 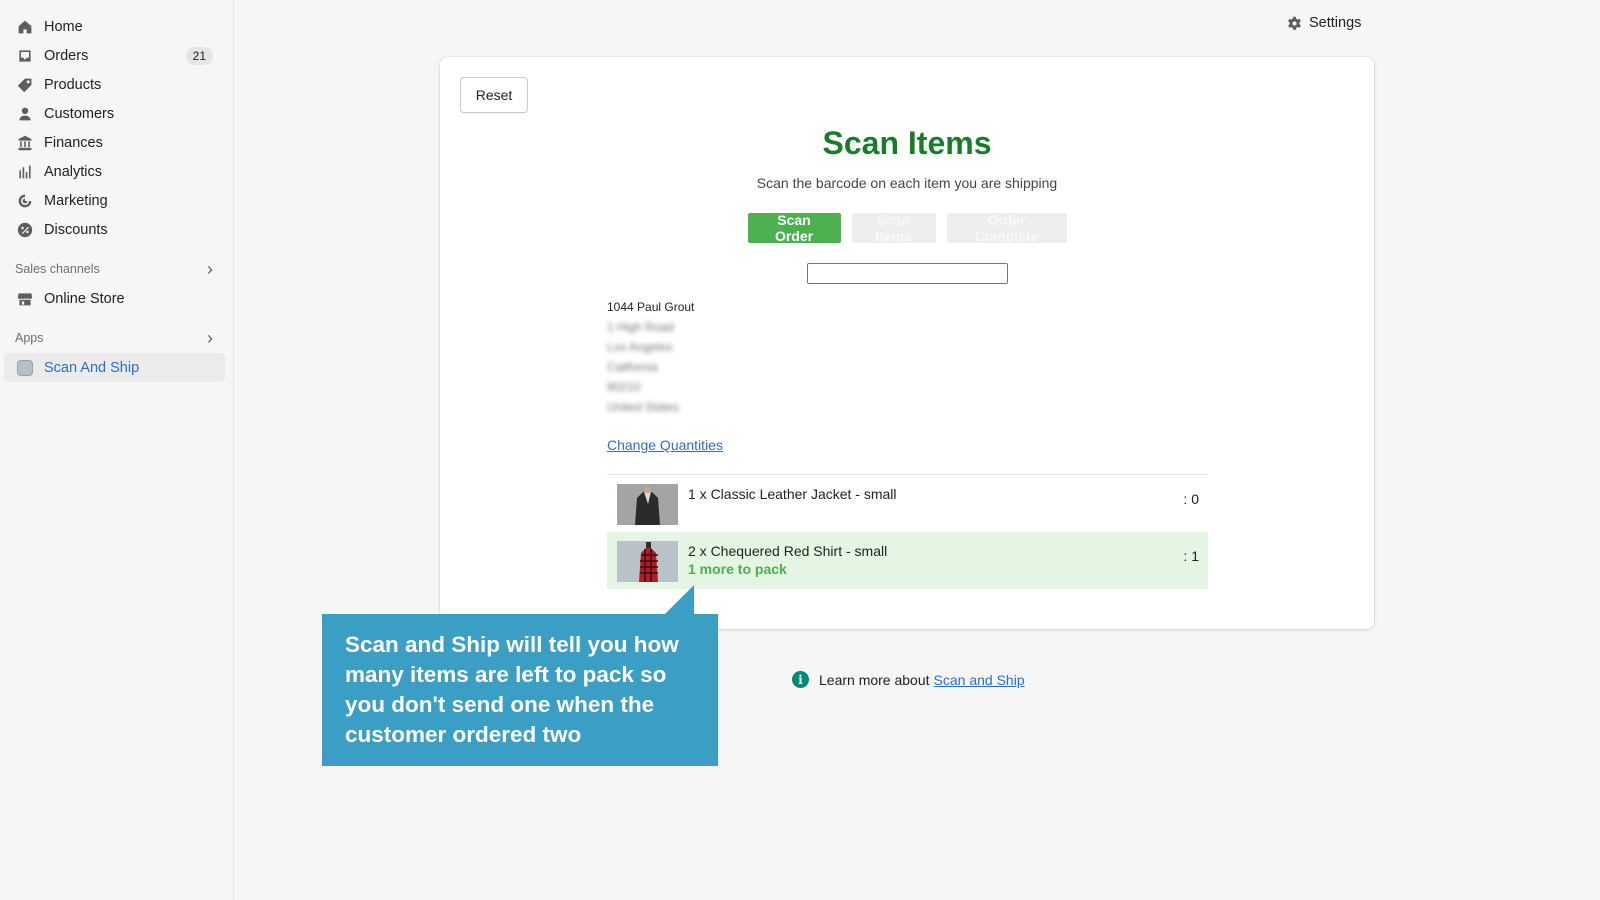 I want to click on home-icon, so click(x=25, y=27).